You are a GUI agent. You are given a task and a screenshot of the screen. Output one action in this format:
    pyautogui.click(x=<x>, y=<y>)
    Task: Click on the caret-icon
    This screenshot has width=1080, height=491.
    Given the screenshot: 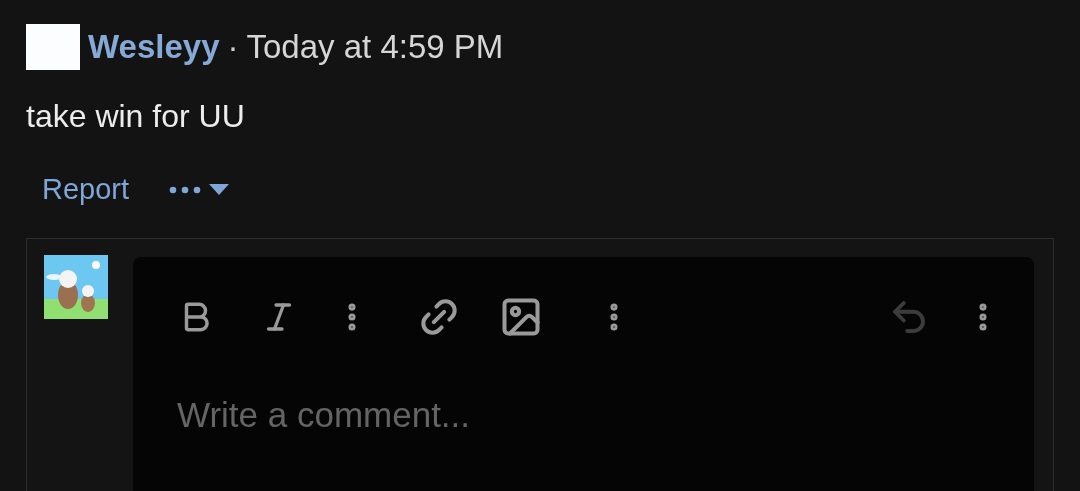 What is the action you would take?
    pyautogui.click(x=219, y=190)
    